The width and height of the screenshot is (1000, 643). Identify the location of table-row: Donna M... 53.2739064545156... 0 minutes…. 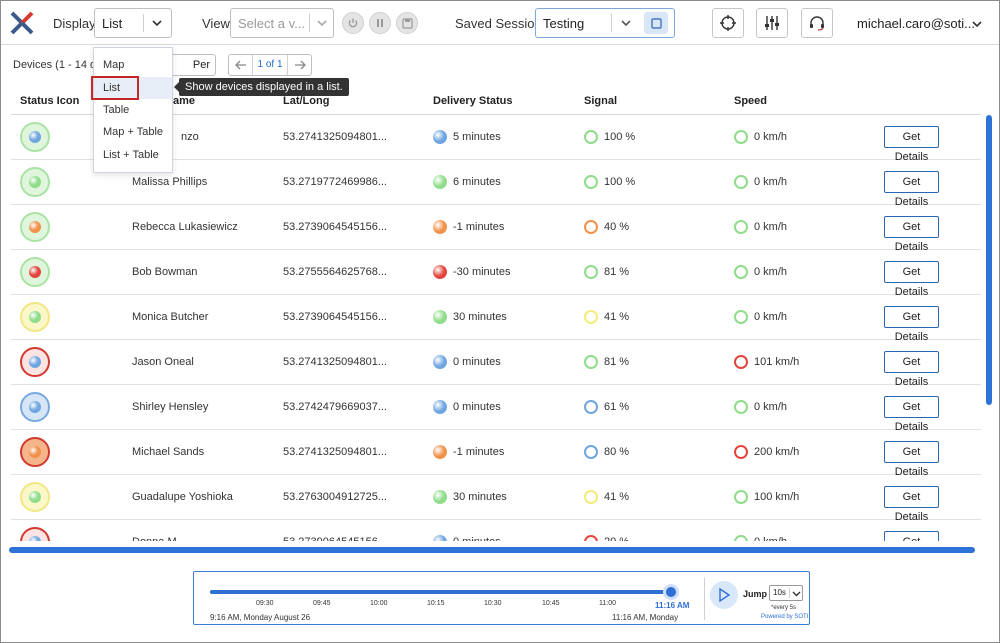
(496, 530).